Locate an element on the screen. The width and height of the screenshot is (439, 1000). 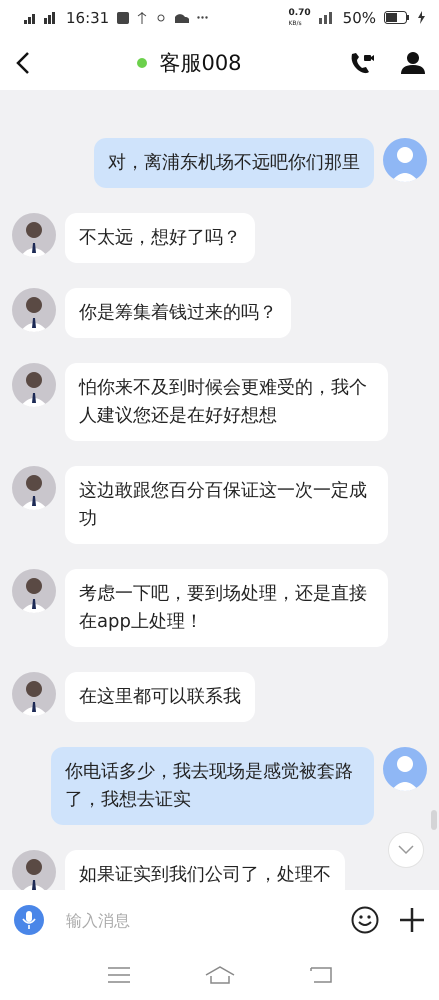
back-button is located at coordinates (23, 62).